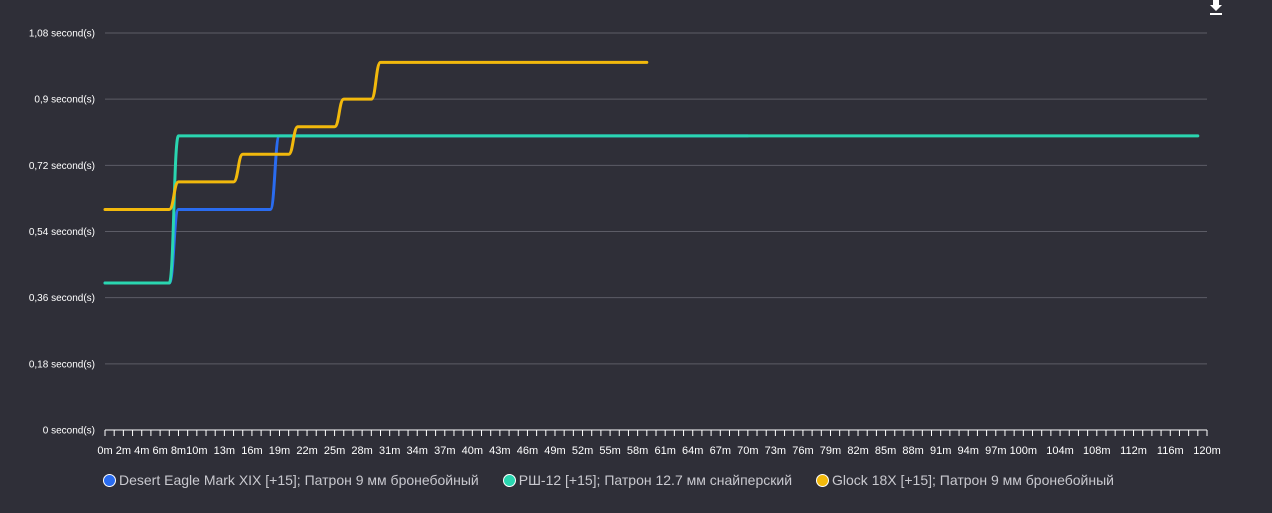 The width and height of the screenshot is (1272, 513). What do you see at coordinates (69, 431) in the screenshot?
I see `y-tick-label: 0 second(s)` at bounding box center [69, 431].